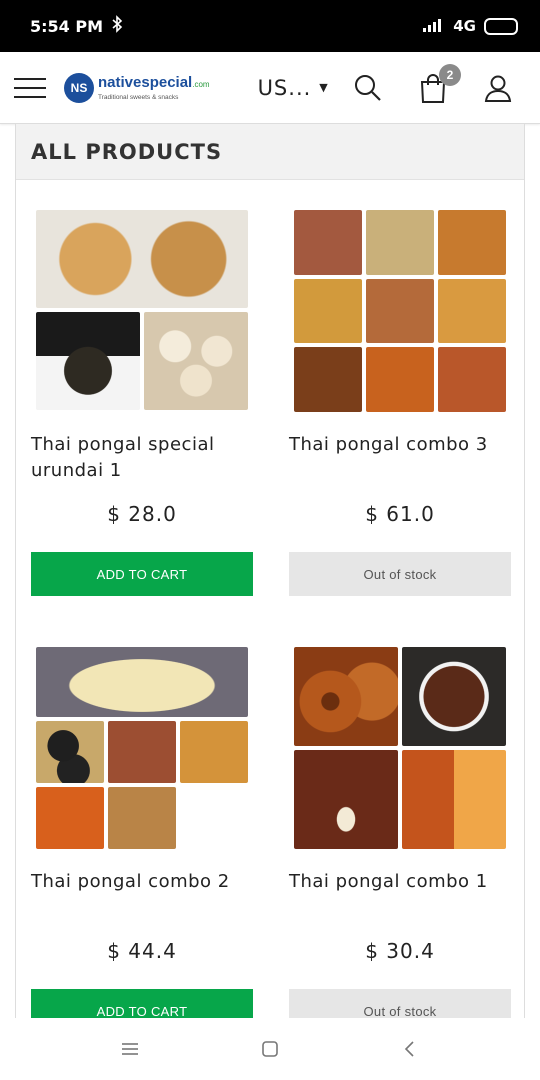 This screenshot has height=1080, width=540. I want to click on product-card: Thai pongal combo 1 $ 30.4 Out of stock, so click(400, 832).